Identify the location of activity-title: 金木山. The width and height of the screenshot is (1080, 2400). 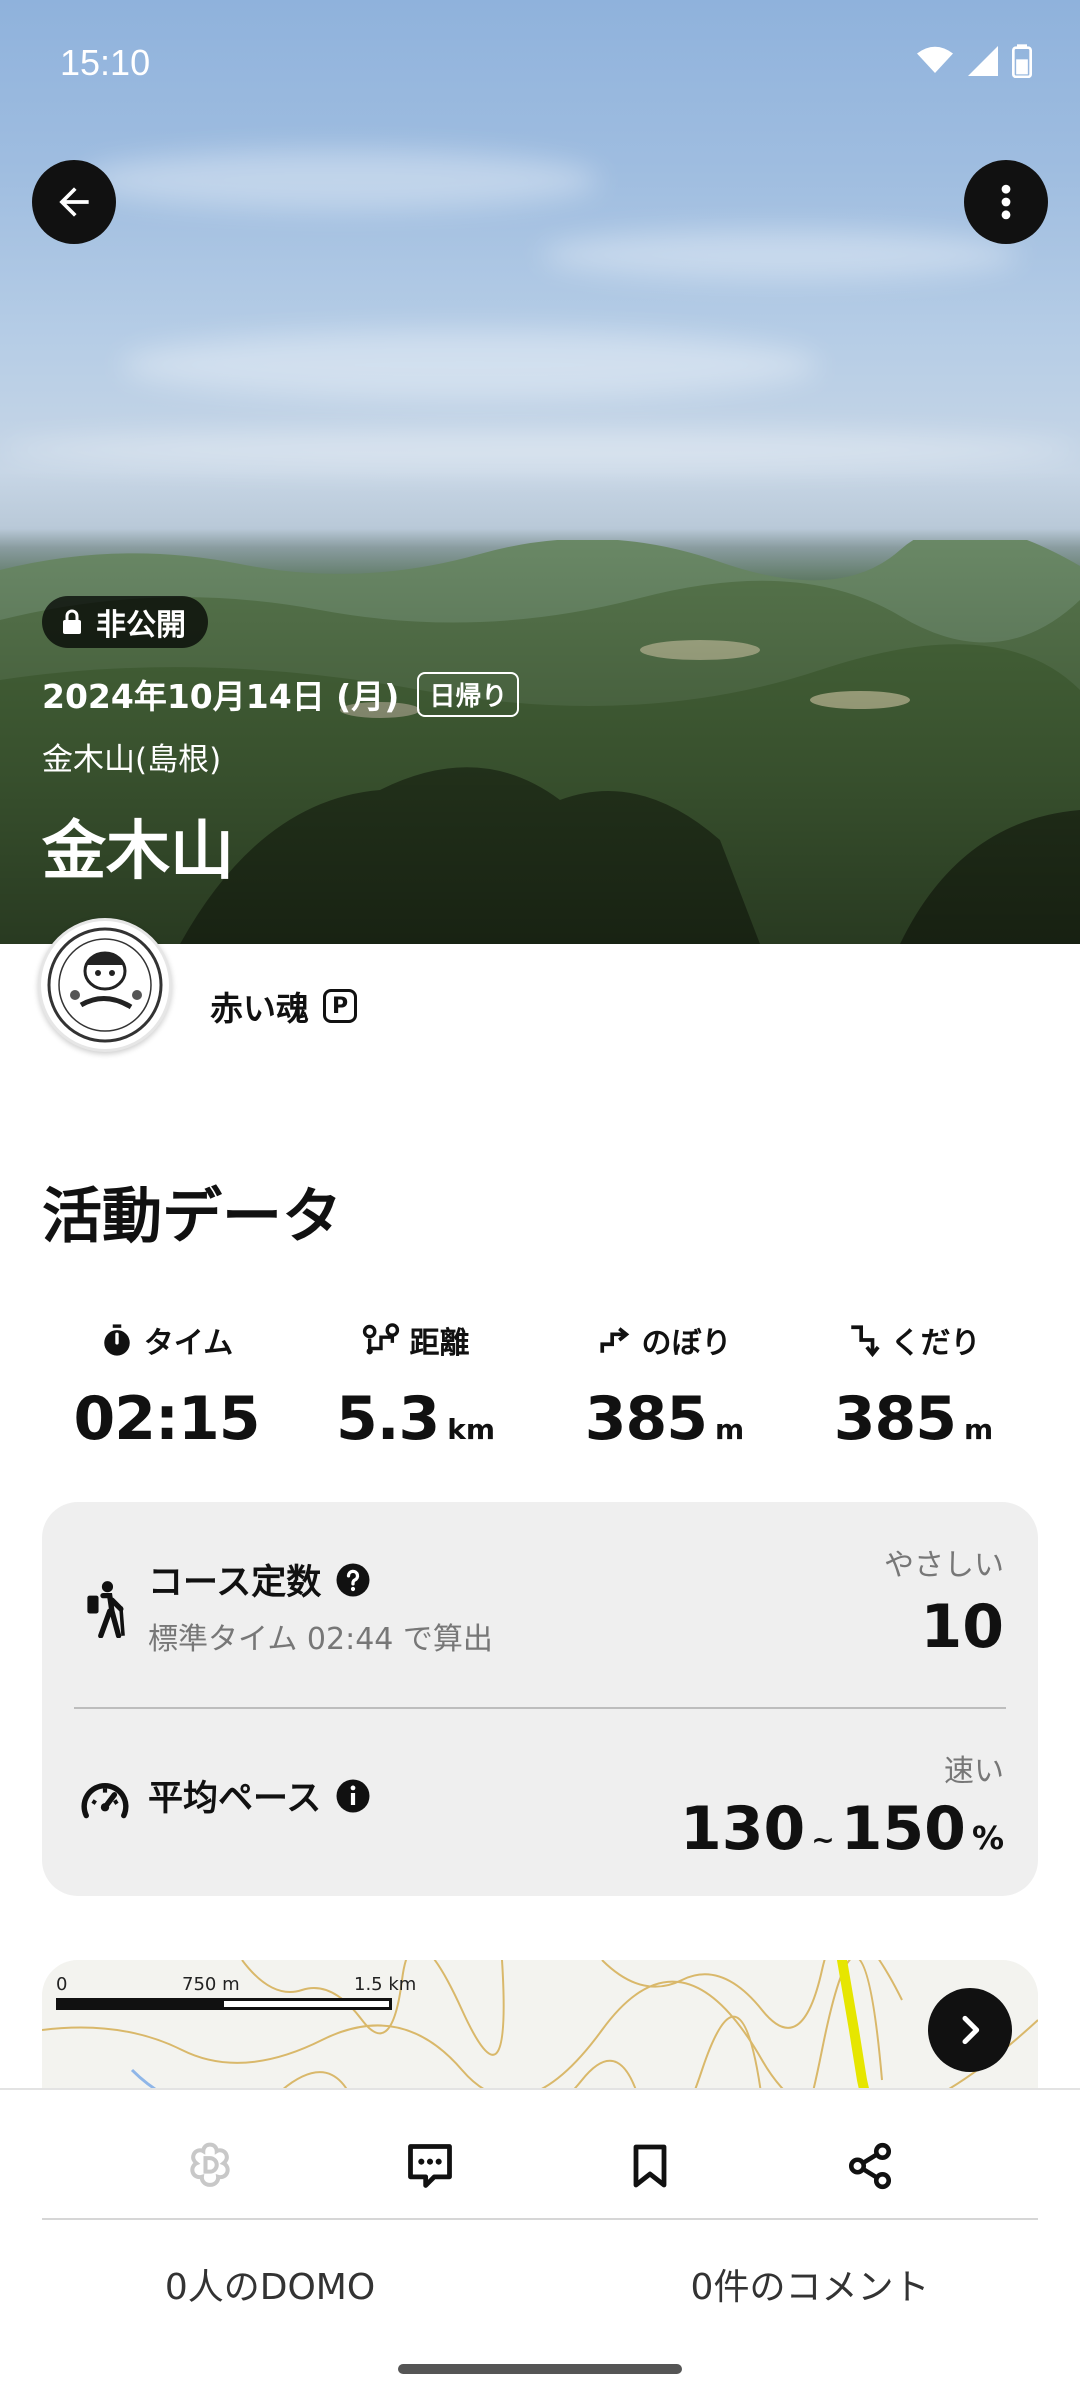
(138, 852).